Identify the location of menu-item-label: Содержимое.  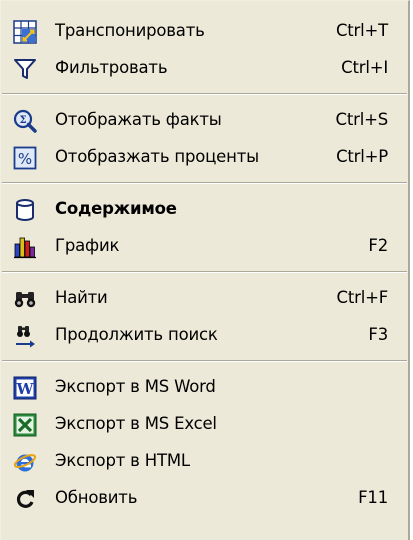
(116, 208).